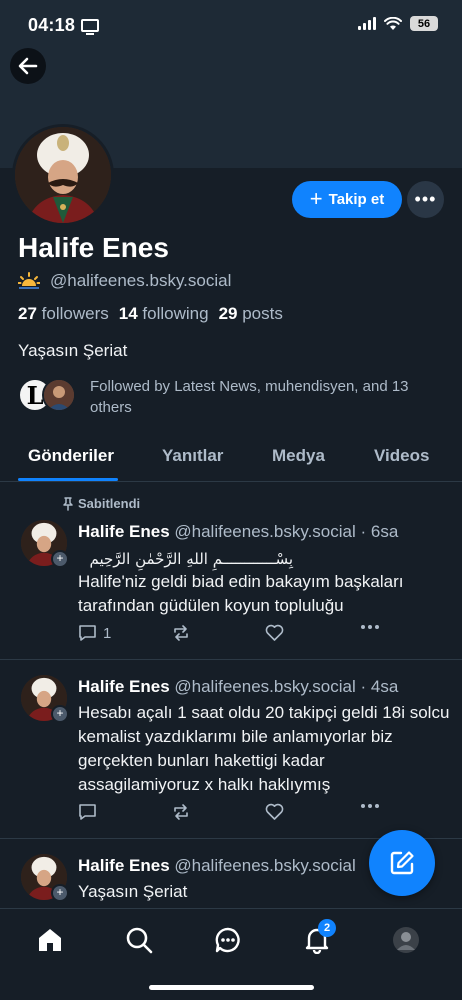  I want to click on pin-icon, so click(68, 503).